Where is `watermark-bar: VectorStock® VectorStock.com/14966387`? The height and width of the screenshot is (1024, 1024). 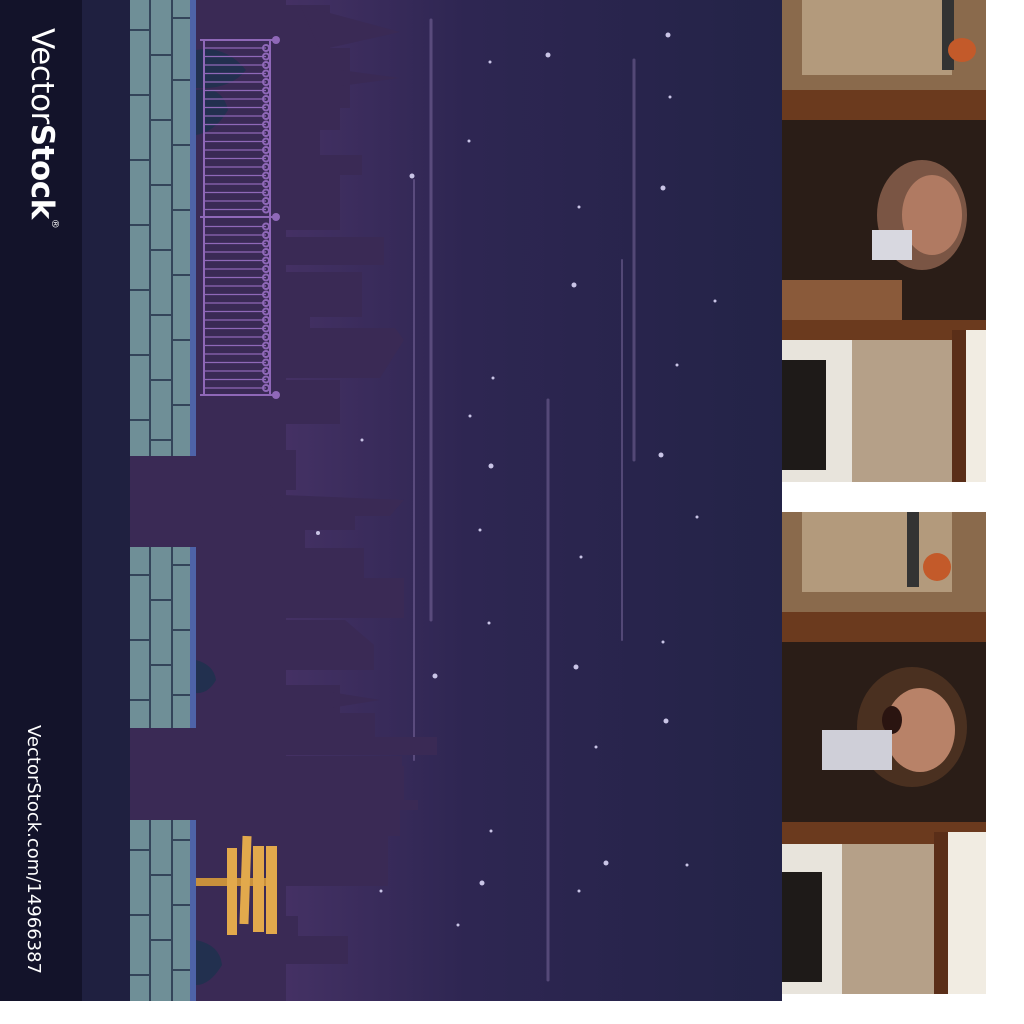
watermark-bar: VectorStock® VectorStock.com/14966387 is located at coordinates (41, 500).